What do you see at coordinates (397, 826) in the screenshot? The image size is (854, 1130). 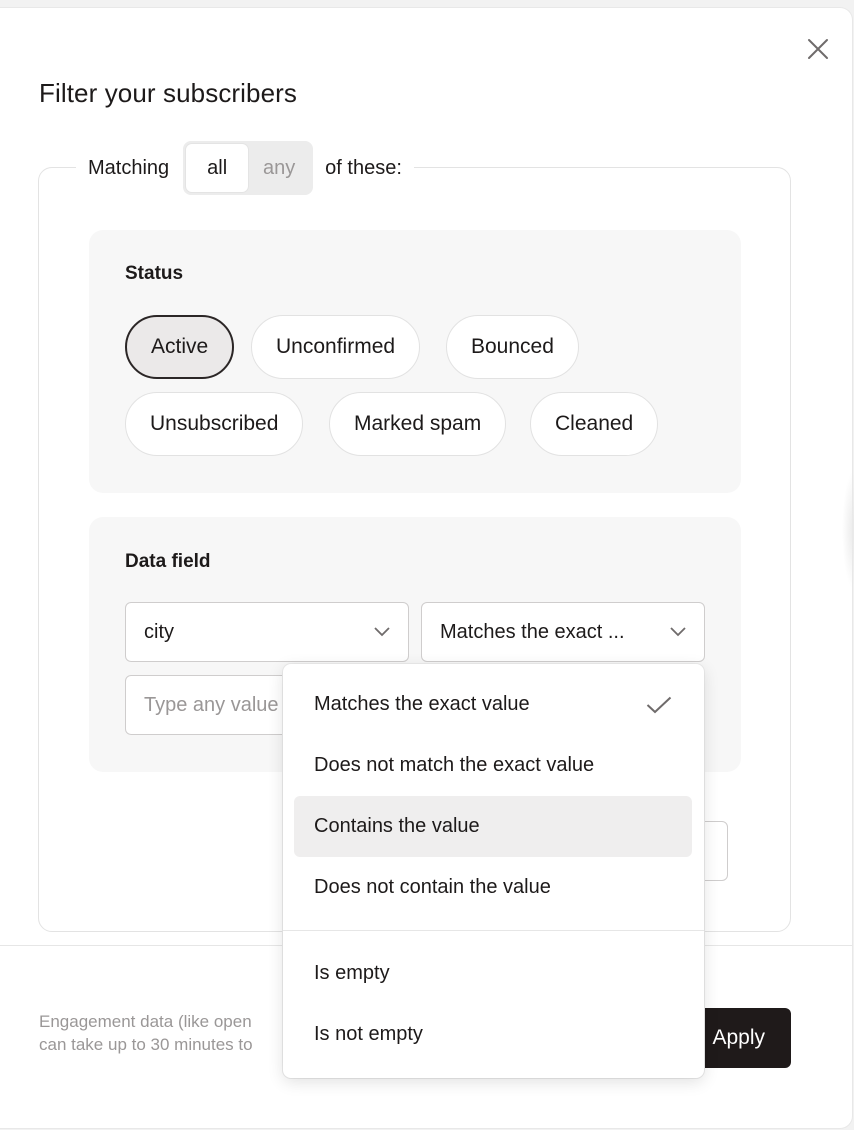 I see `option-label: Contains the value` at bounding box center [397, 826].